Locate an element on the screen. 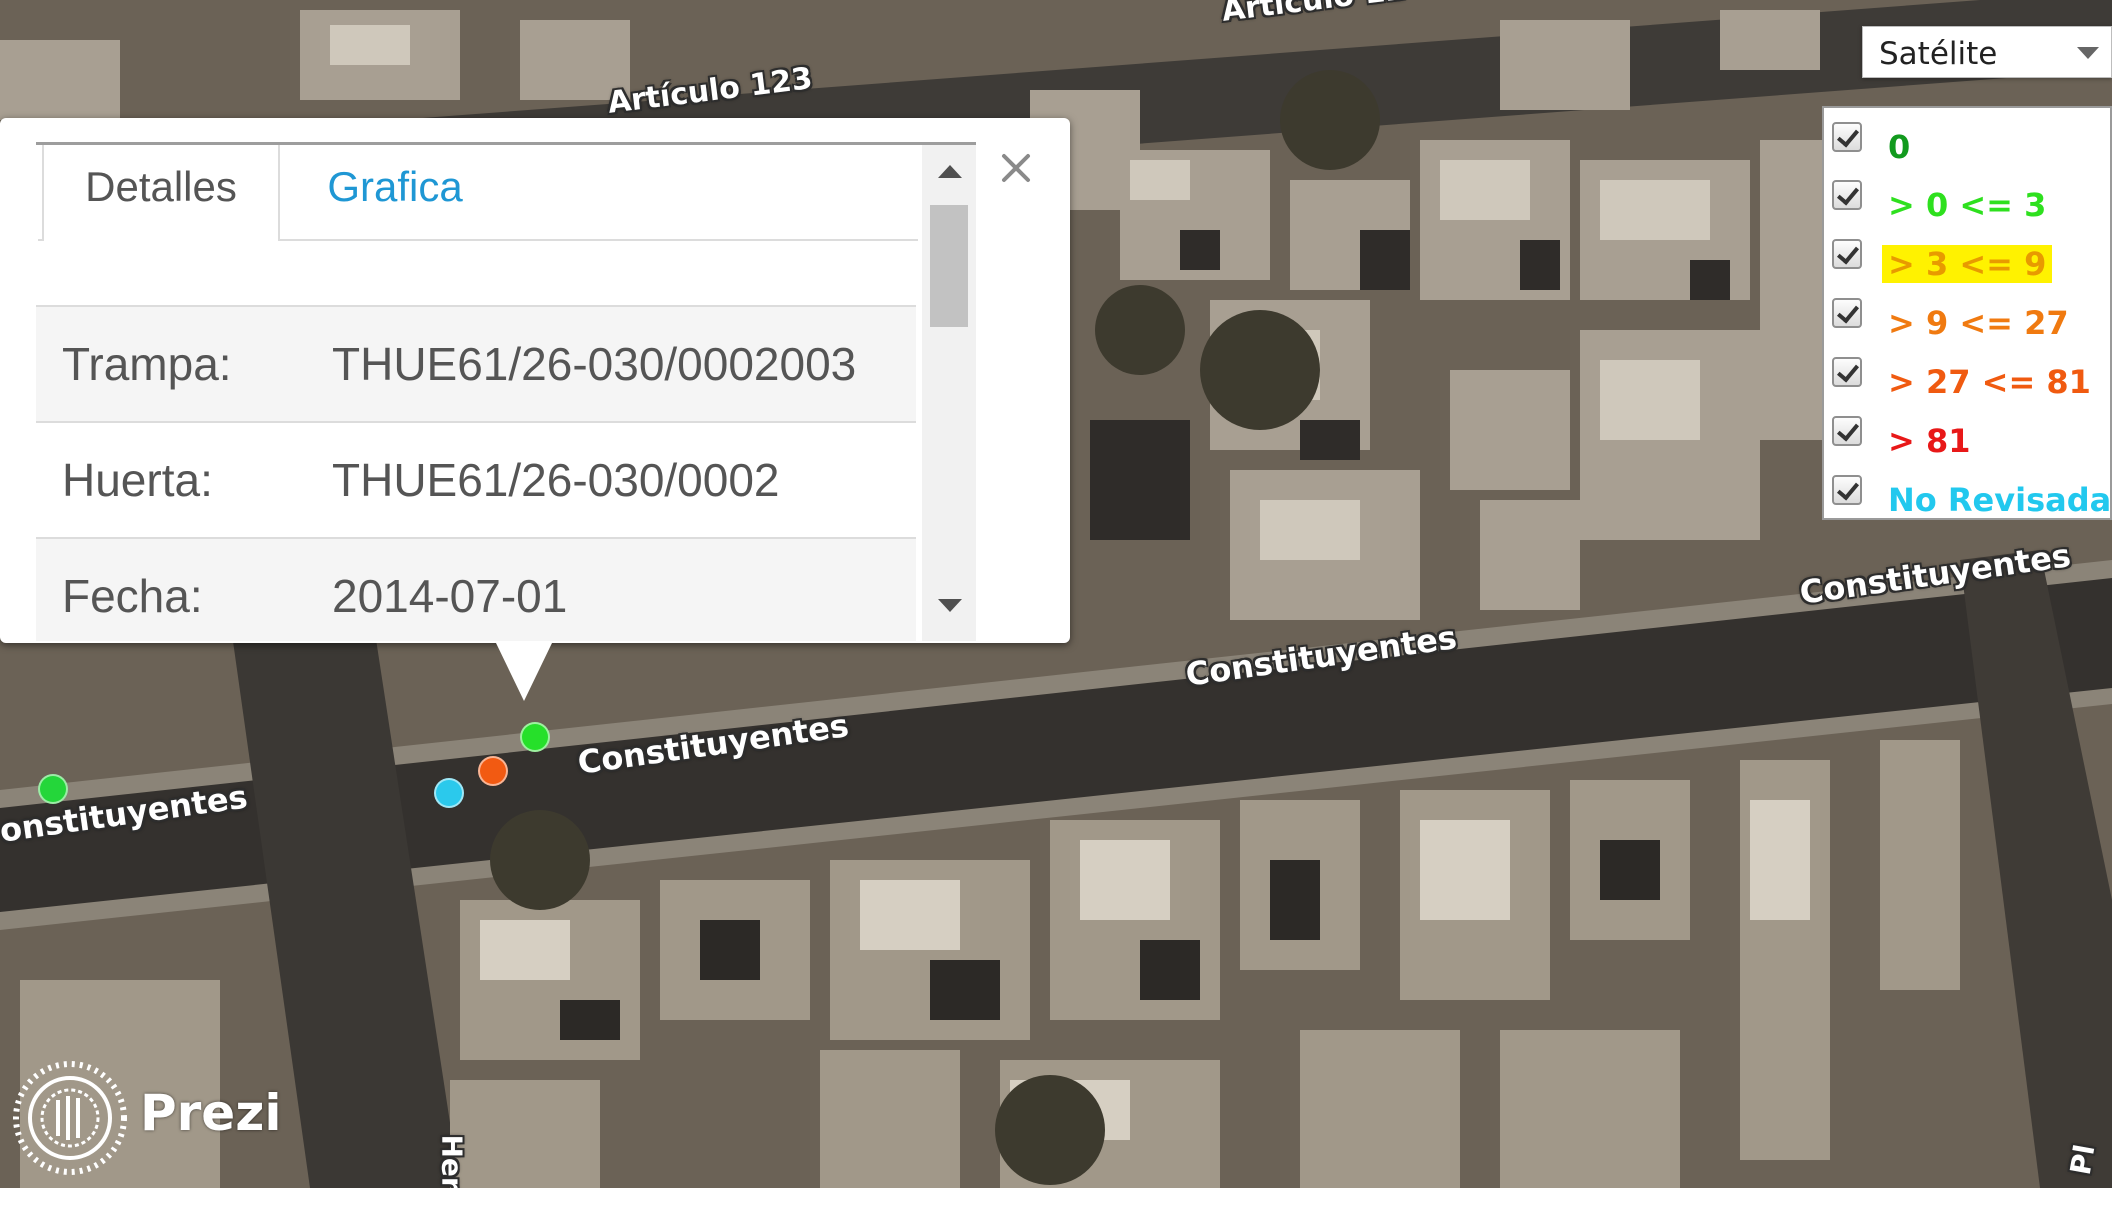 The image size is (2112, 1212). details-key: Trampa: is located at coordinates (147, 364).